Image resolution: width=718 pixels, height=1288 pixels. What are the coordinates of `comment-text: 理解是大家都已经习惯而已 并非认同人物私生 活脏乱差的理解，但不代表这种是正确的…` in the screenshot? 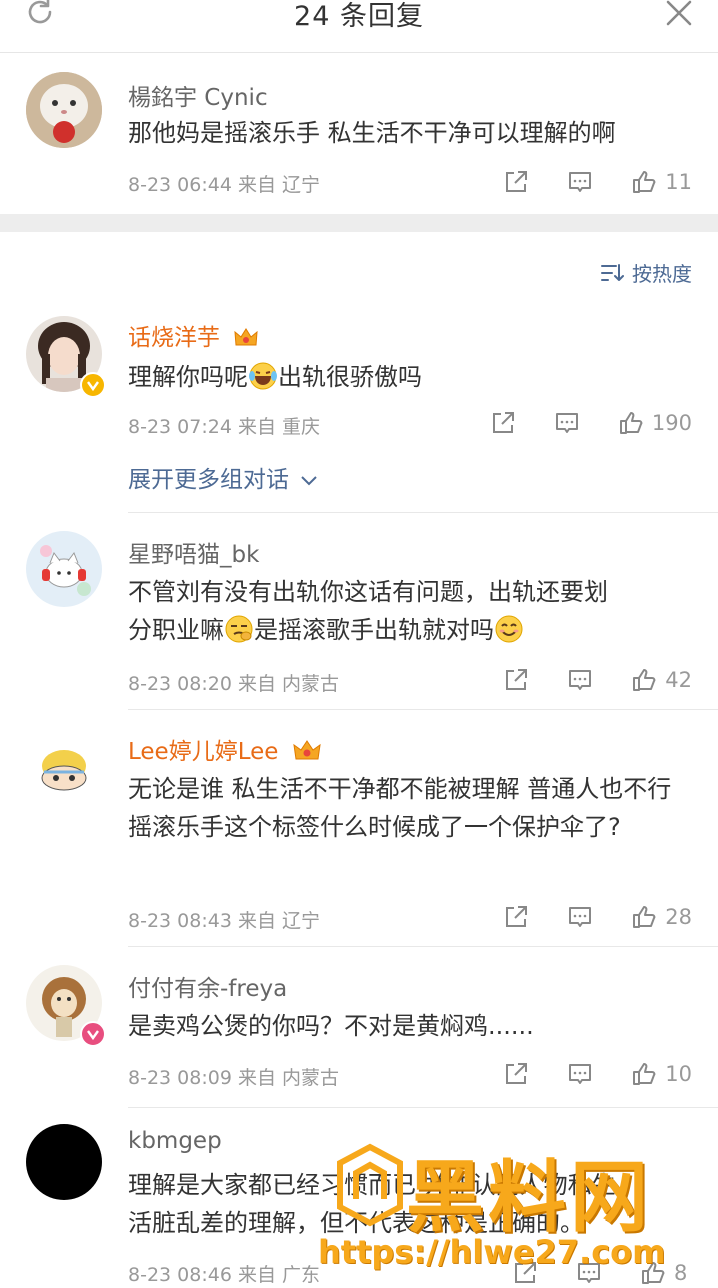 It's located at (411, 1204).